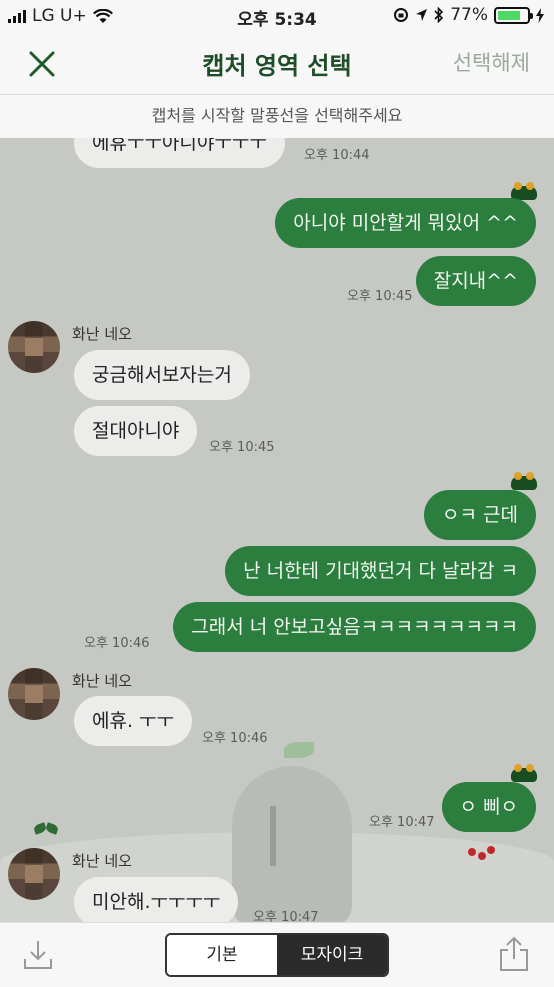  Describe the element at coordinates (297, 829) in the screenshot. I see `mascot-illustration` at that location.